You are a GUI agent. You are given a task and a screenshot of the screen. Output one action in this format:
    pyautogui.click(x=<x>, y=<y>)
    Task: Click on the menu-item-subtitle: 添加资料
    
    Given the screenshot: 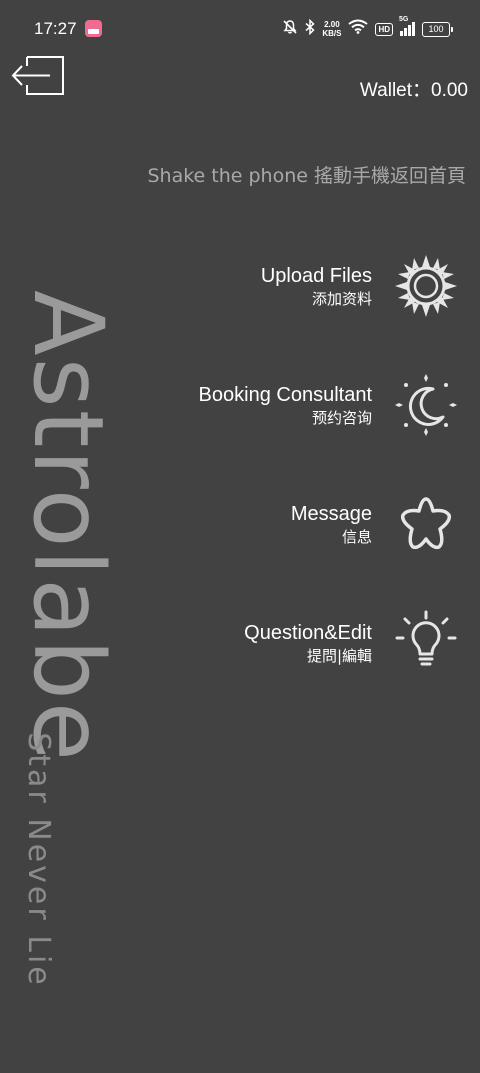 What is the action you would take?
    pyautogui.click(x=341, y=299)
    